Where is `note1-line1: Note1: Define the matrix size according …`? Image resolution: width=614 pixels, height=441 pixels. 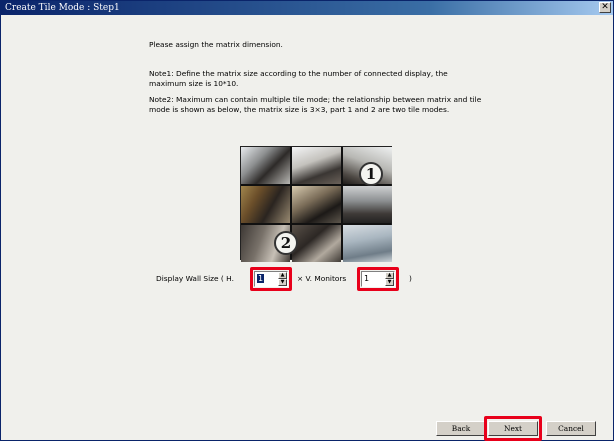
note1-line1: Note1: Define the matrix size according … is located at coordinates (298, 73).